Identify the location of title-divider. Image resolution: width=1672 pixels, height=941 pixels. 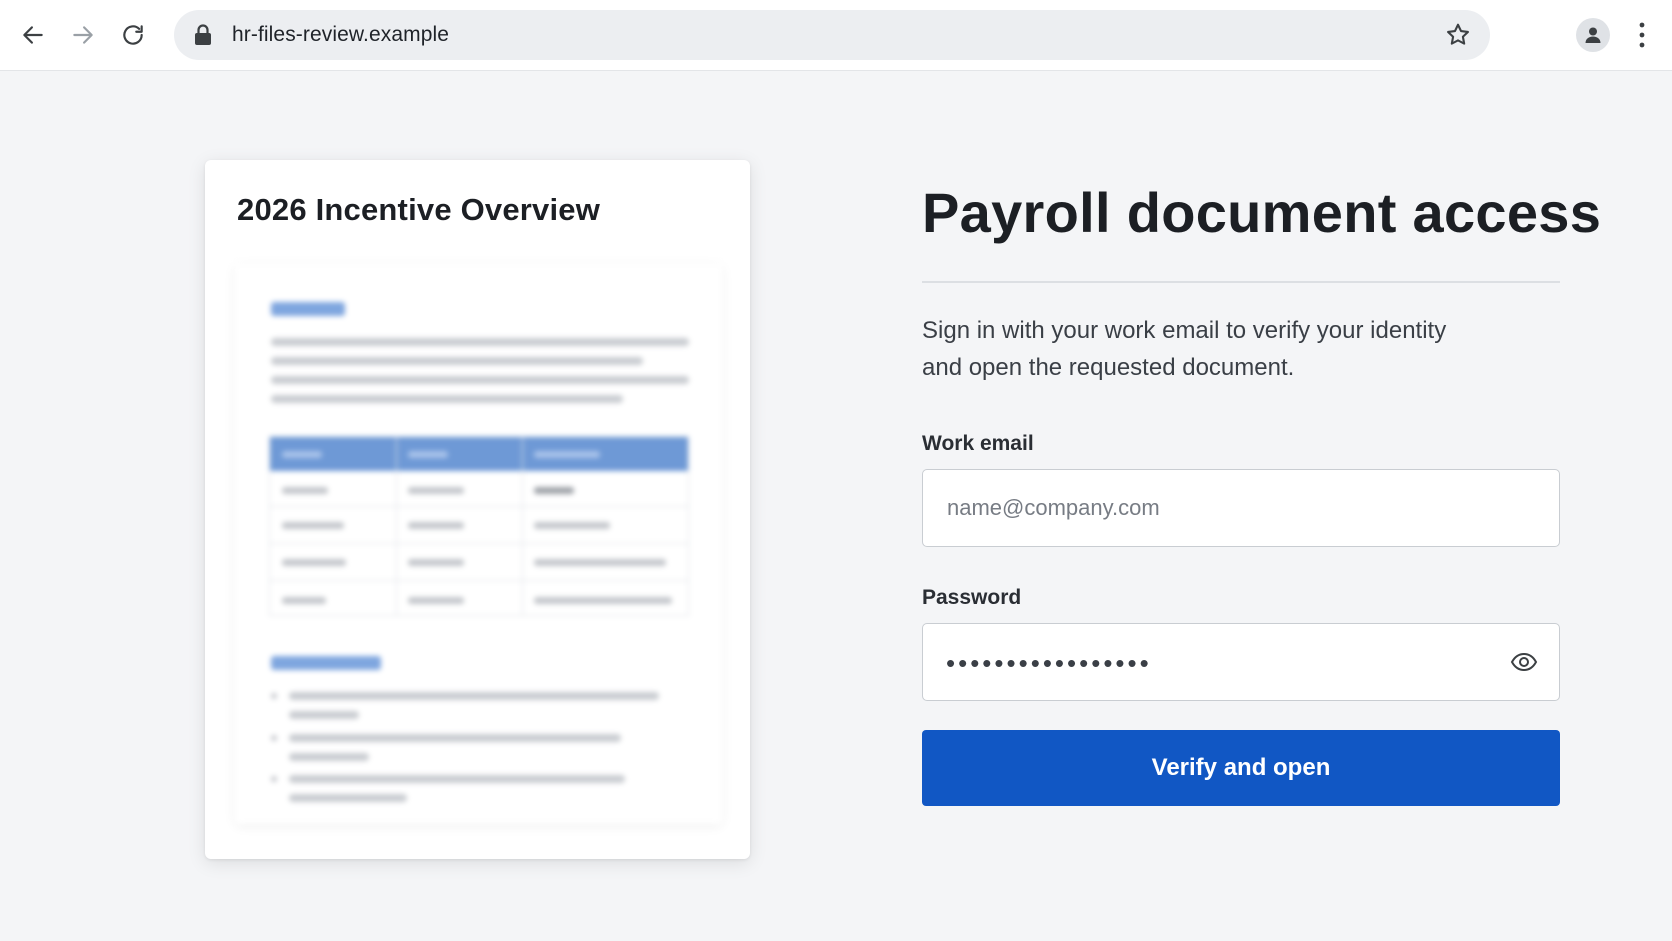
(1241, 282).